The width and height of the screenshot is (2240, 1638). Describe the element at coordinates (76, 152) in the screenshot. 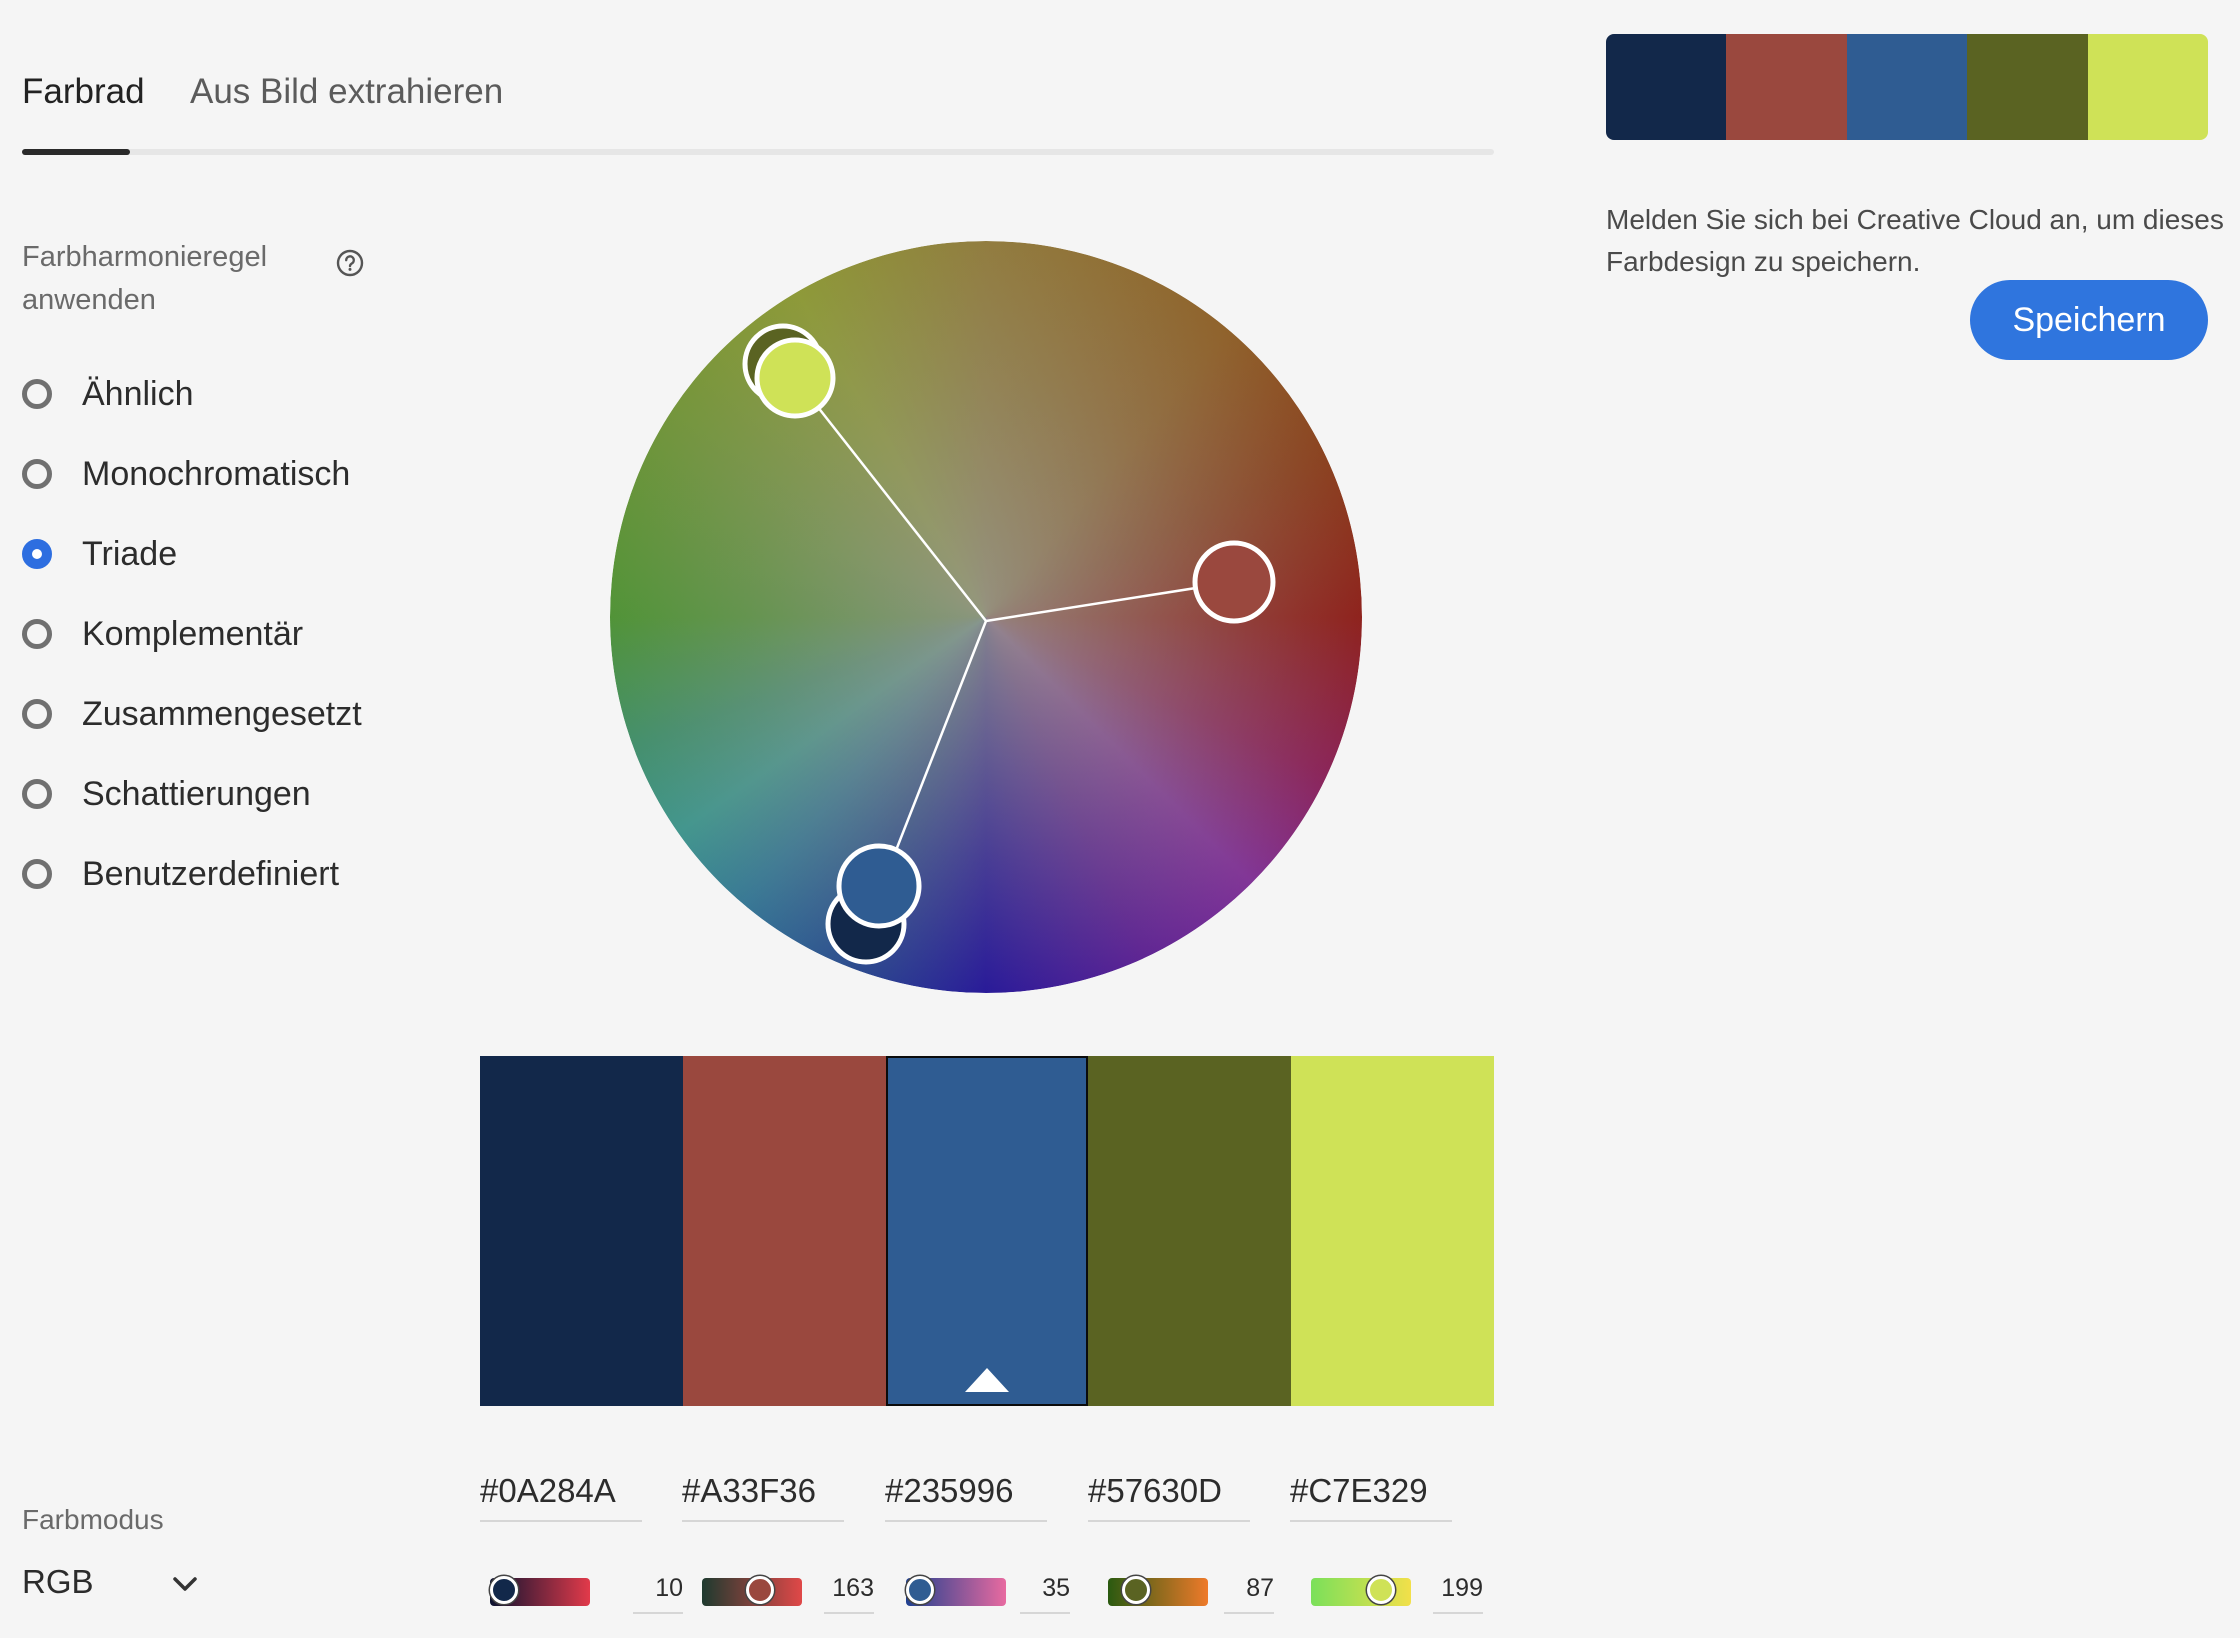

I see `active-tab-indicator` at that location.